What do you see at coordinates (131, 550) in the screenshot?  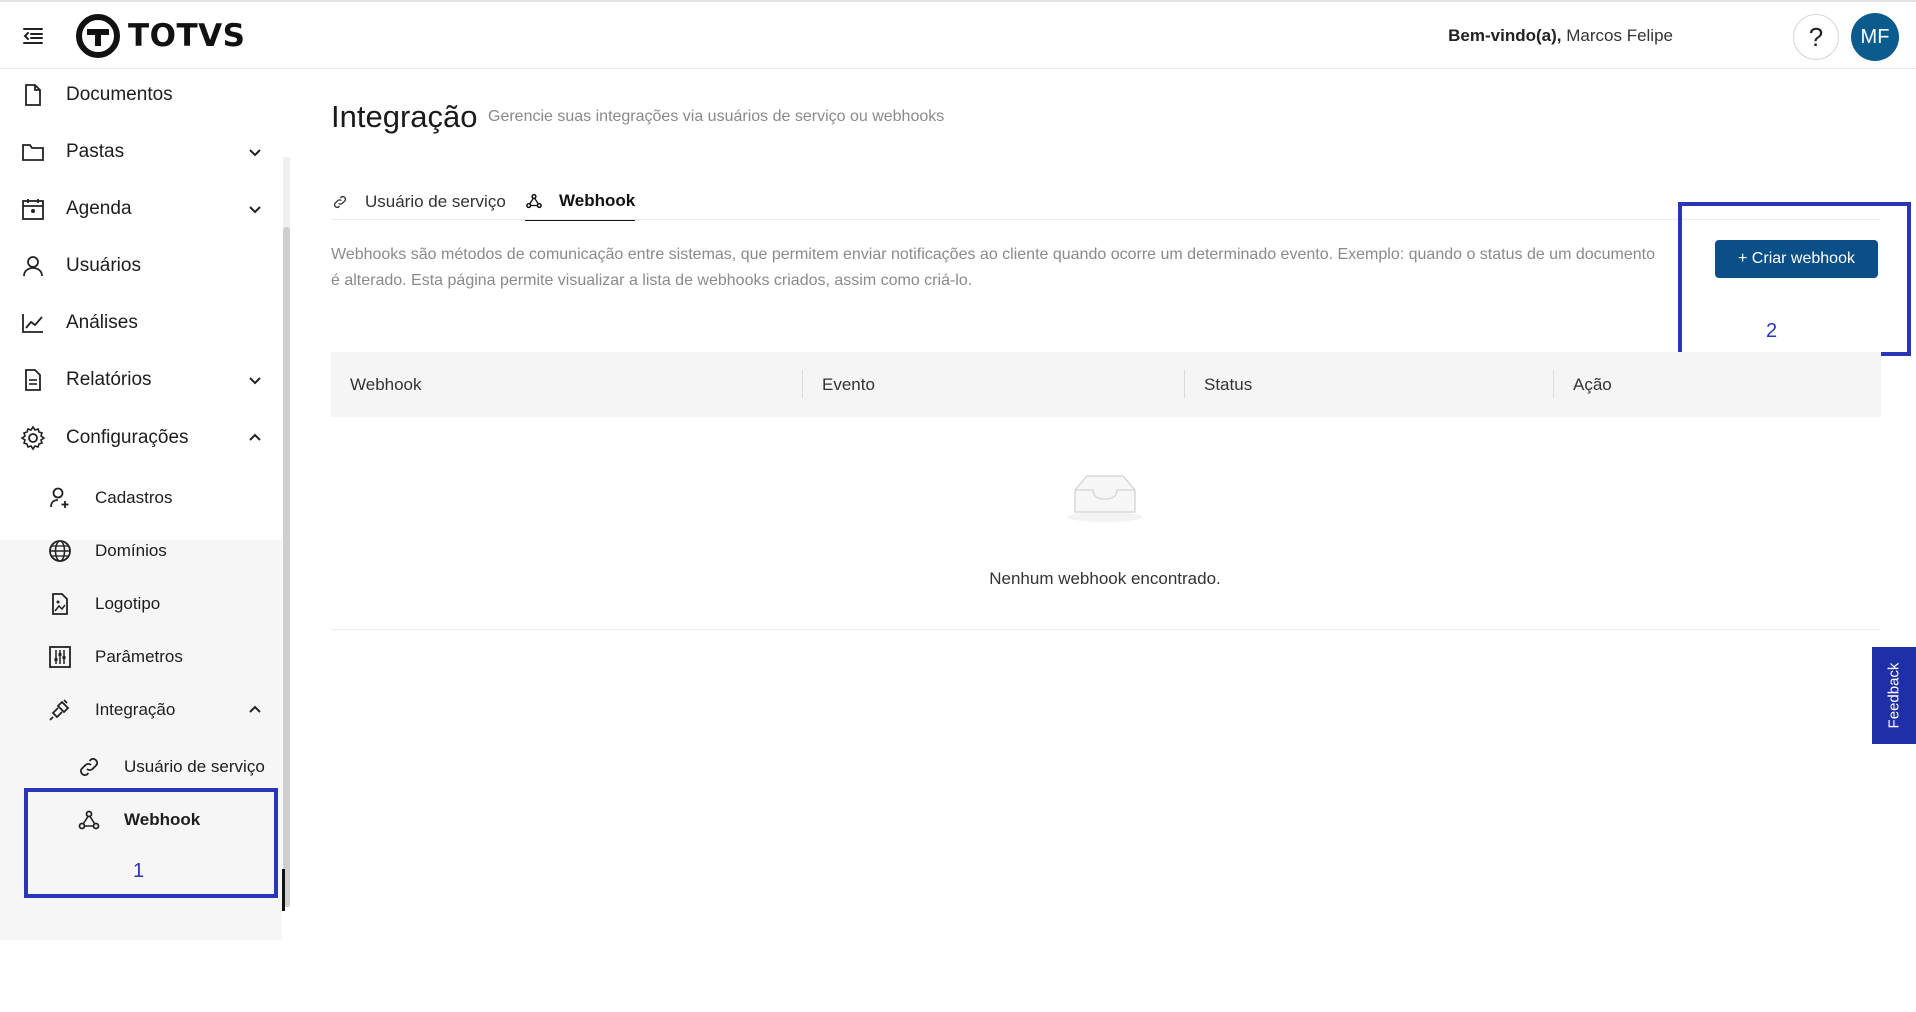 I see `sidebar-subitem-label: Domínios` at bounding box center [131, 550].